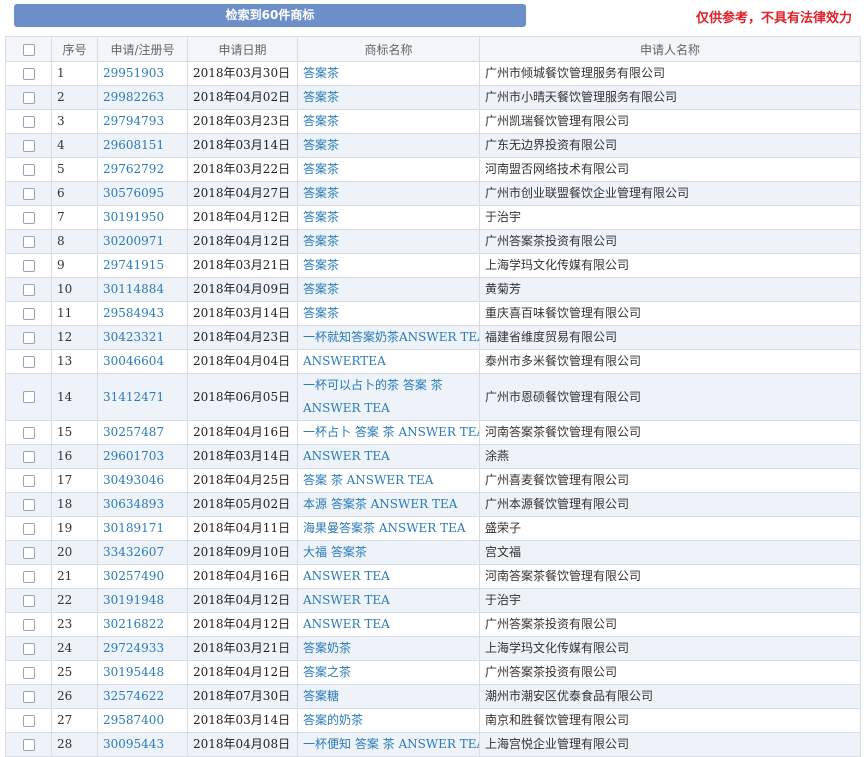  What do you see at coordinates (388, 480) in the screenshot?
I see `row-trademark-name-link: 答案 茶 ANSWER TEA` at bounding box center [388, 480].